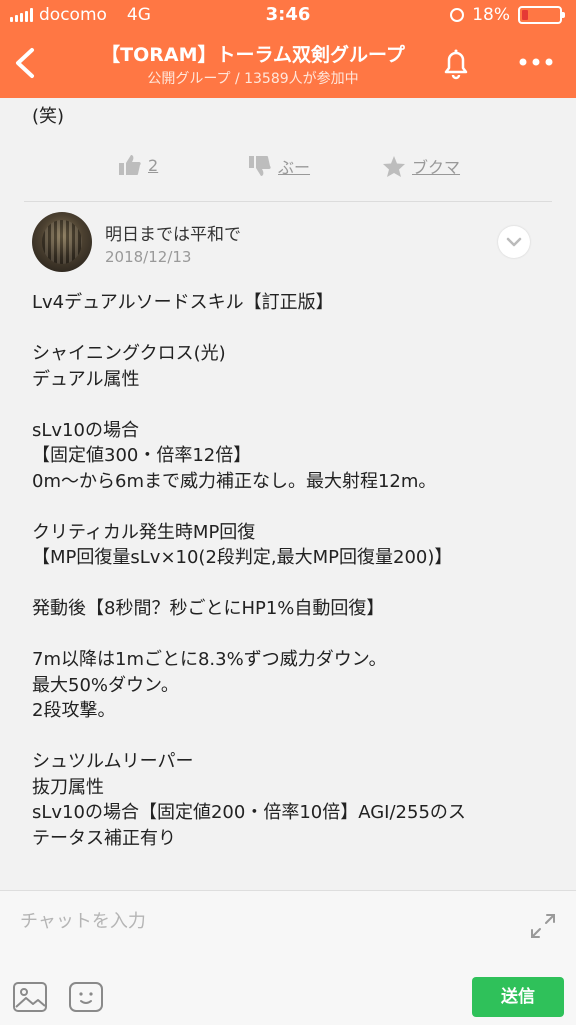 Image resolution: width=576 pixels, height=1025 pixels. Describe the element at coordinates (491, 15) in the screenshot. I see `battery-percent: 18%` at that location.